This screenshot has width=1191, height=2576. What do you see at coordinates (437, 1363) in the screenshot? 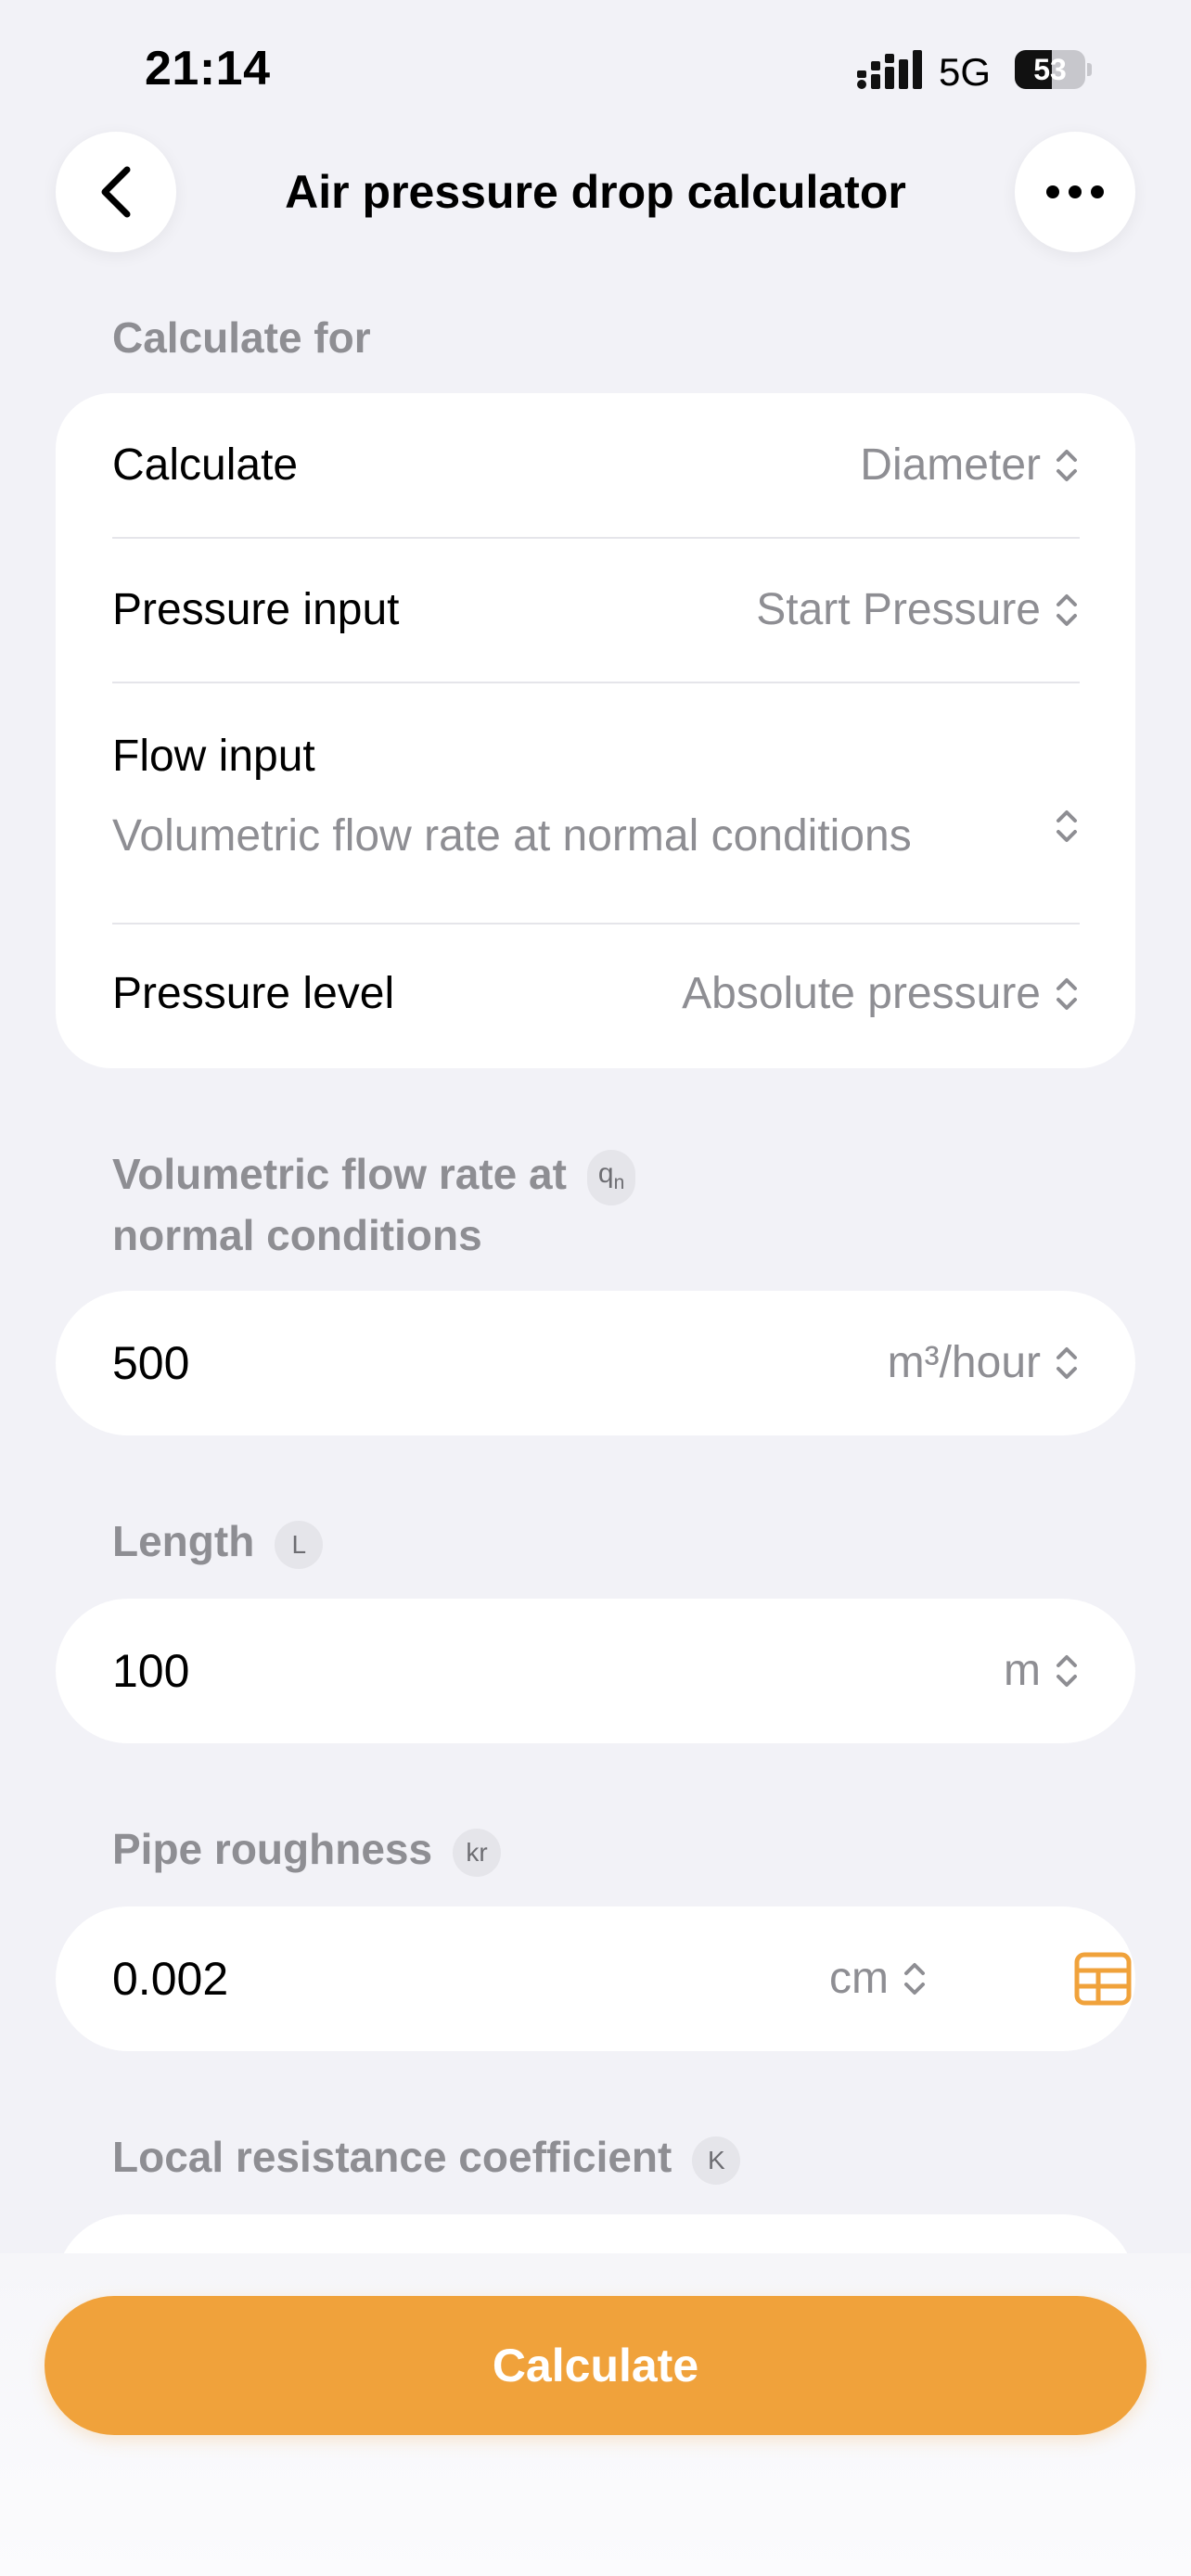
I see `flow-rate-input` at bounding box center [437, 1363].